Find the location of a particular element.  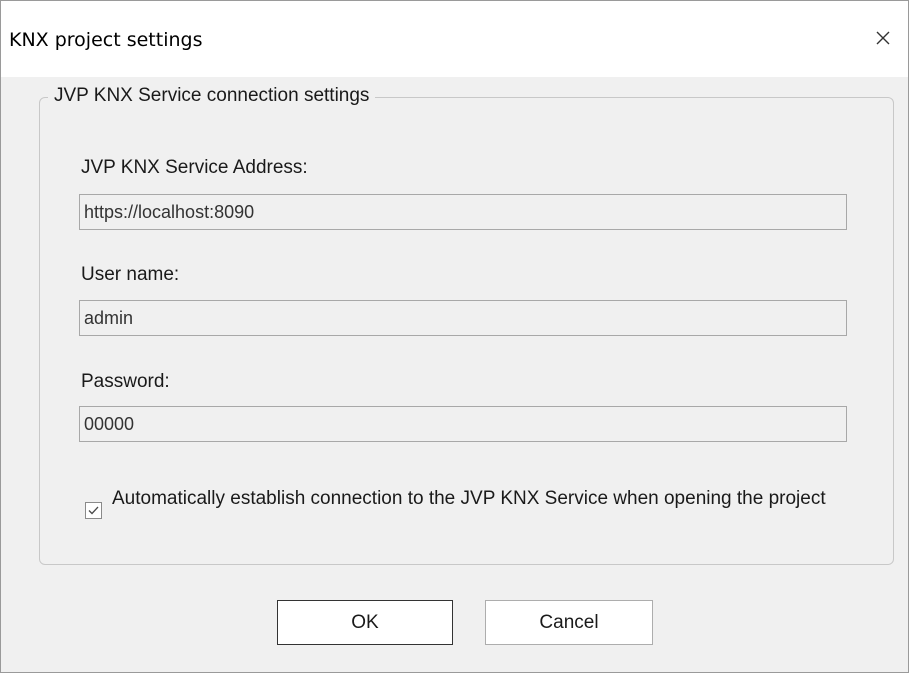

cancel-button-label: Cancel is located at coordinates (569, 622).